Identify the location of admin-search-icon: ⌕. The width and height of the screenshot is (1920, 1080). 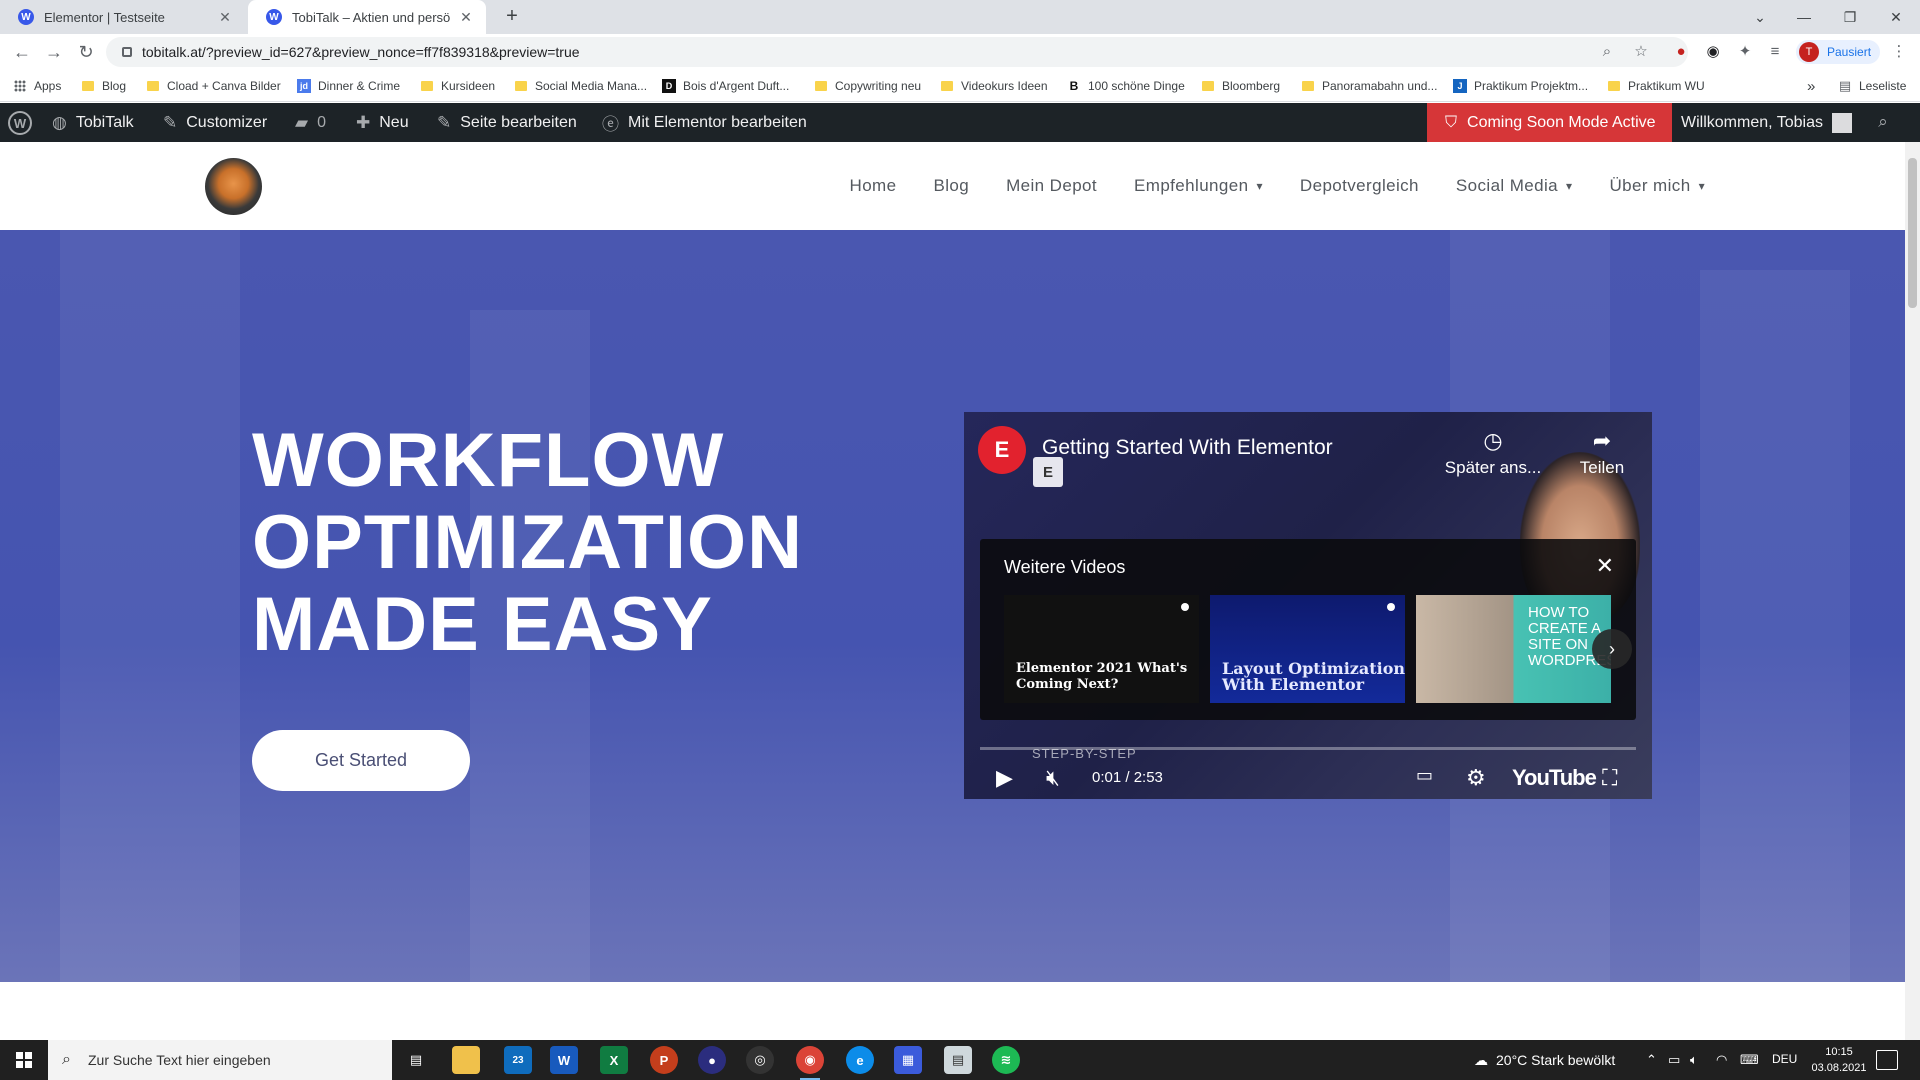
(1883, 123).